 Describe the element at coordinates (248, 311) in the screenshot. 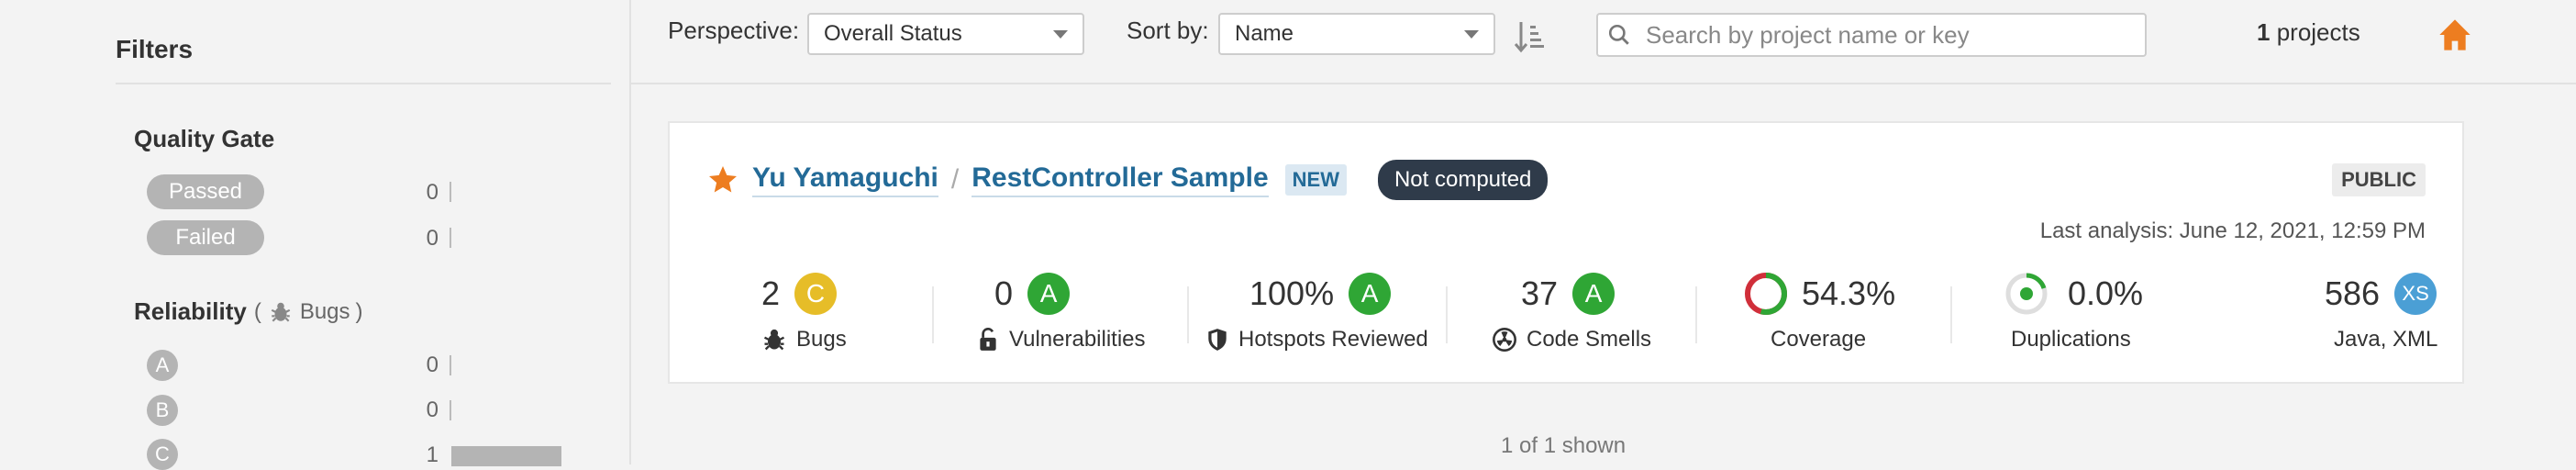

I see `reliability-heading: Reliability ( Bugs )` at that location.